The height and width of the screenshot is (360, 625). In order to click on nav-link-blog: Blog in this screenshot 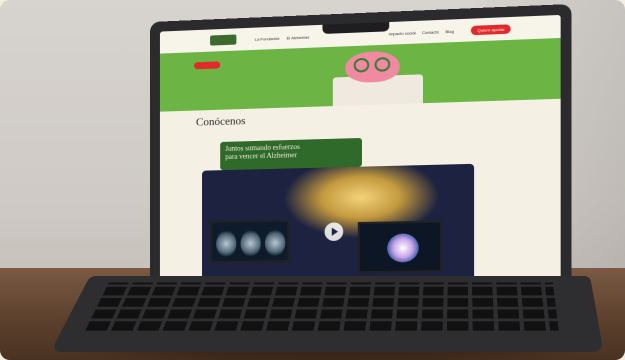, I will do `click(449, 31)`.